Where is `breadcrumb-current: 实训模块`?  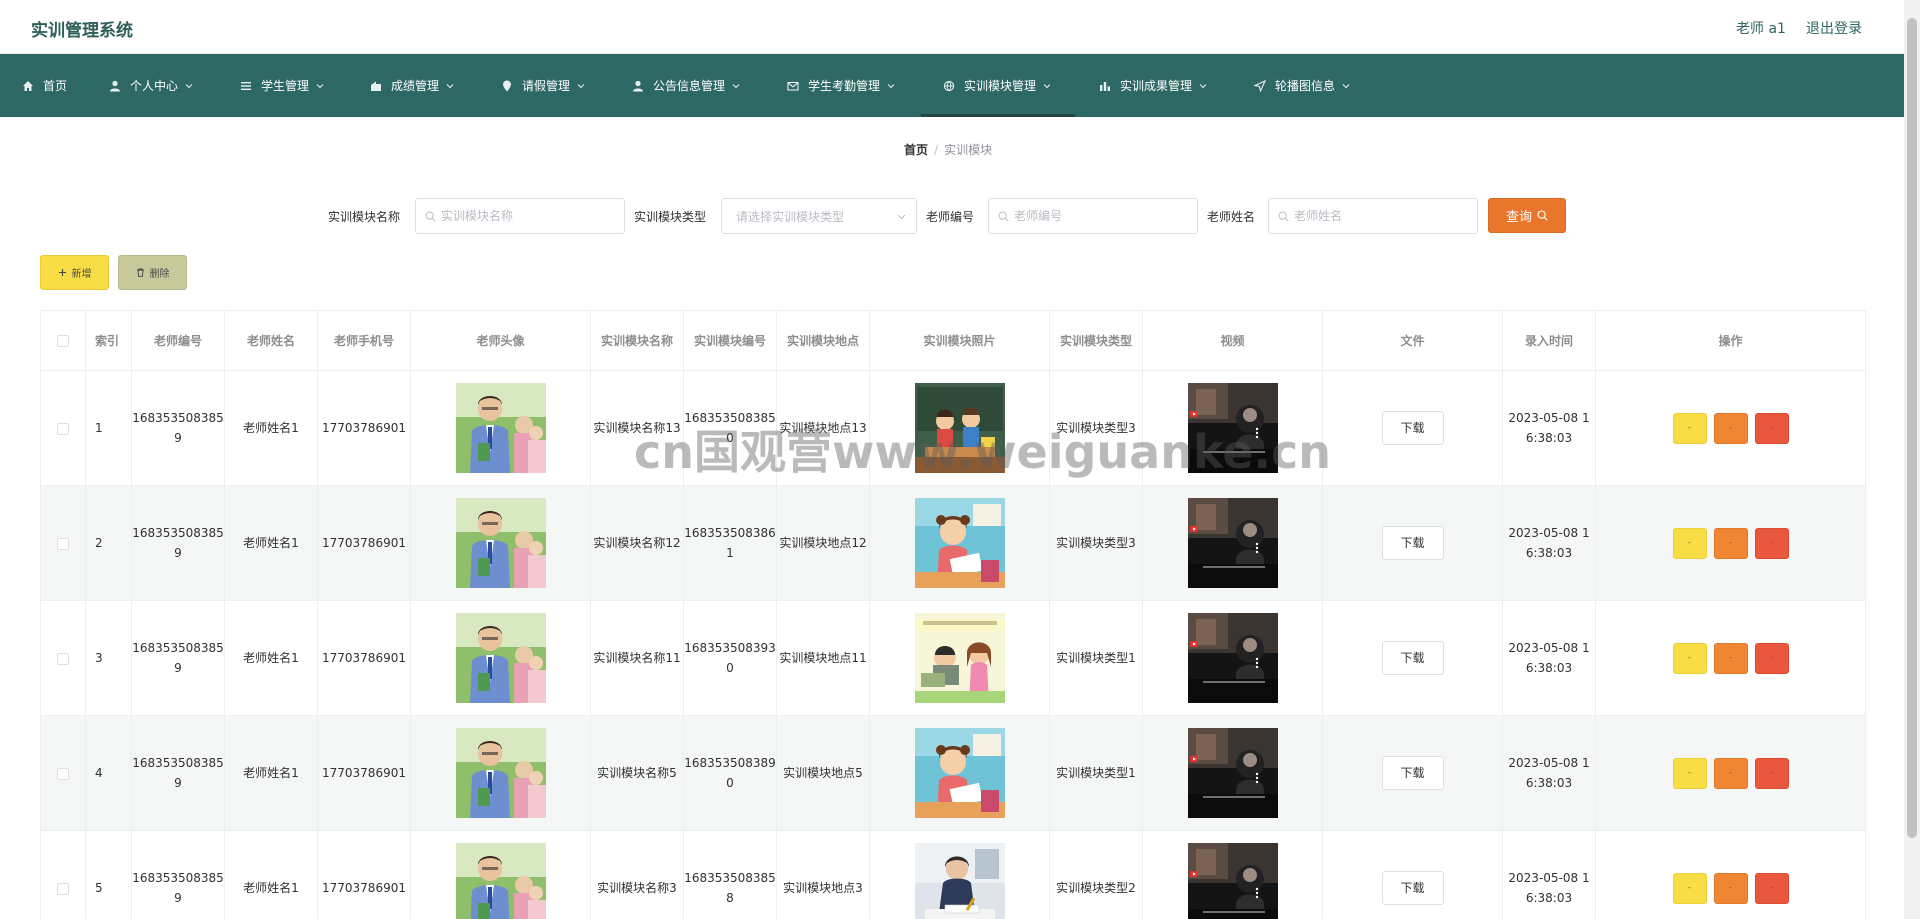
breadcrumb-current: 实训模块 is located at coordinates (968, 150).